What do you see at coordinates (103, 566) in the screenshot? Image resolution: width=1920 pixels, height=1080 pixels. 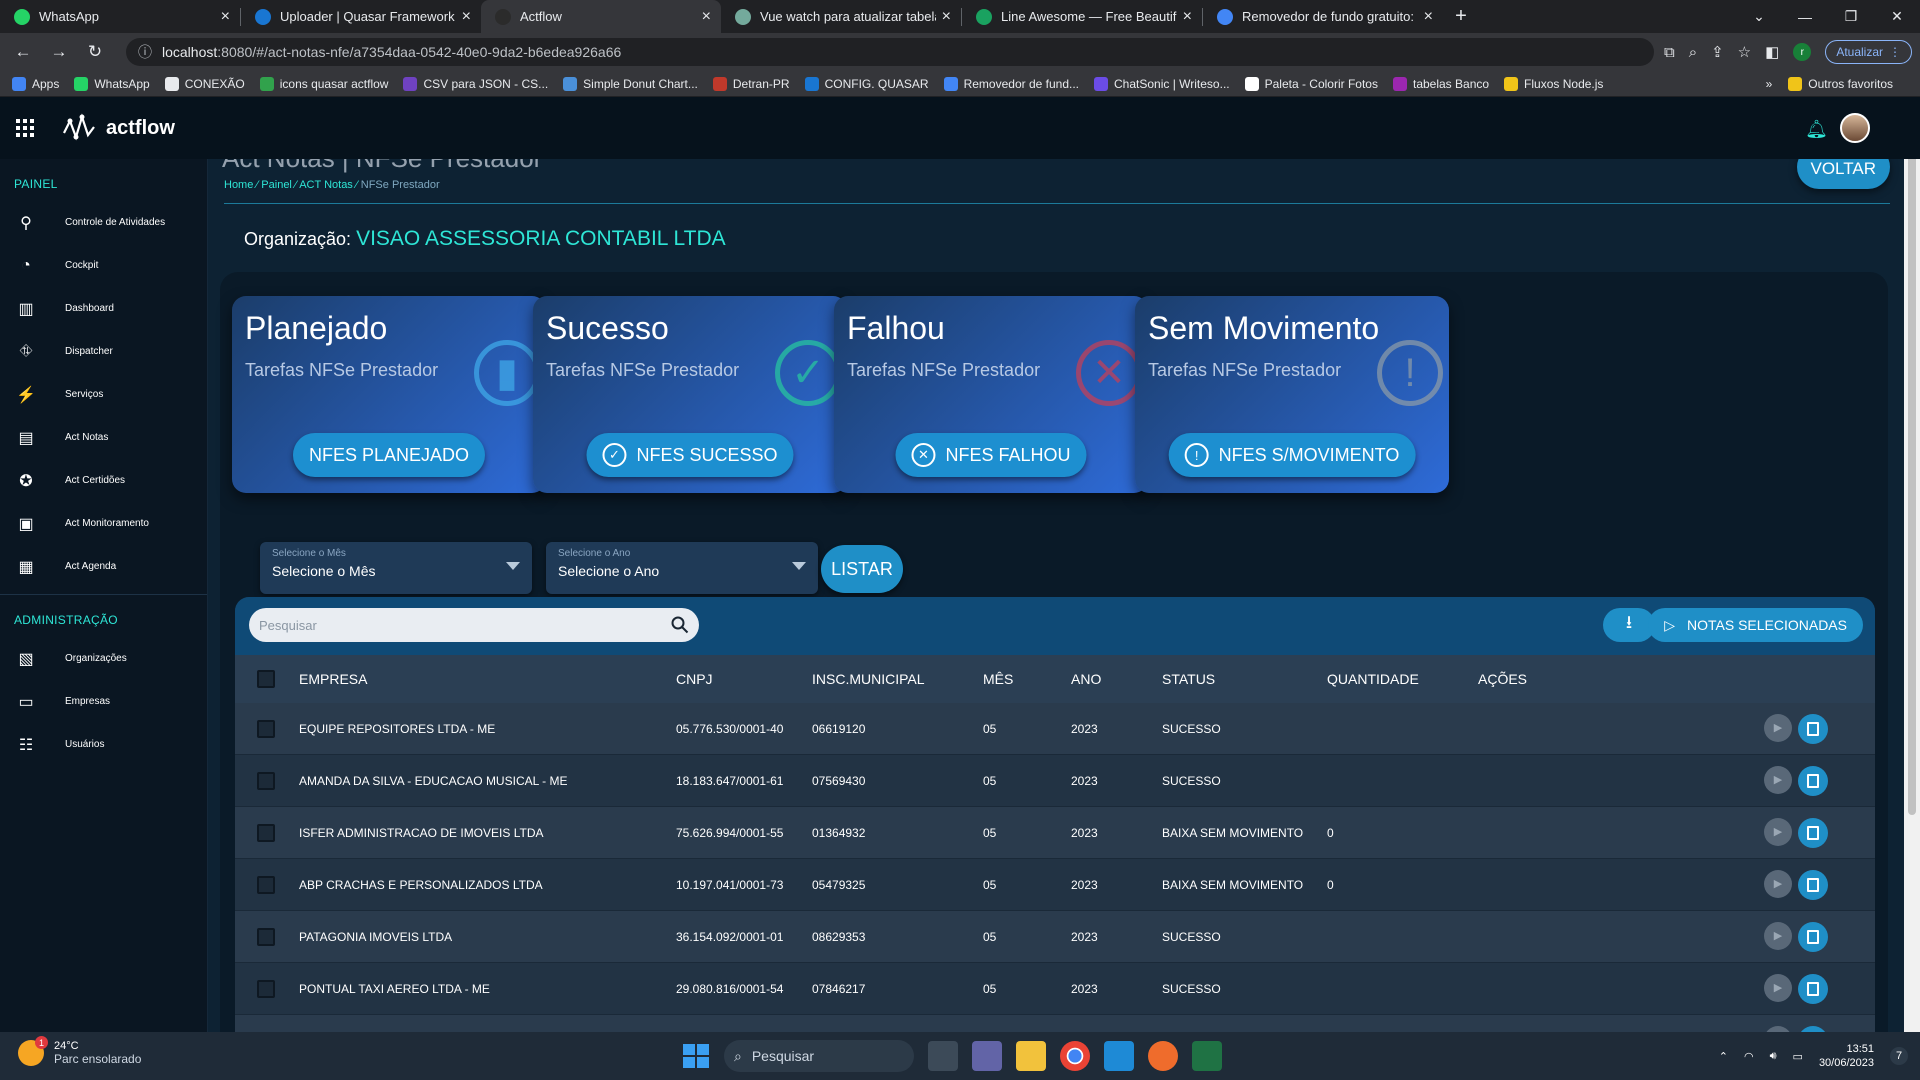 I see `sidebar-item: ▦ Act Agenda` at bounding box center [103, 566].